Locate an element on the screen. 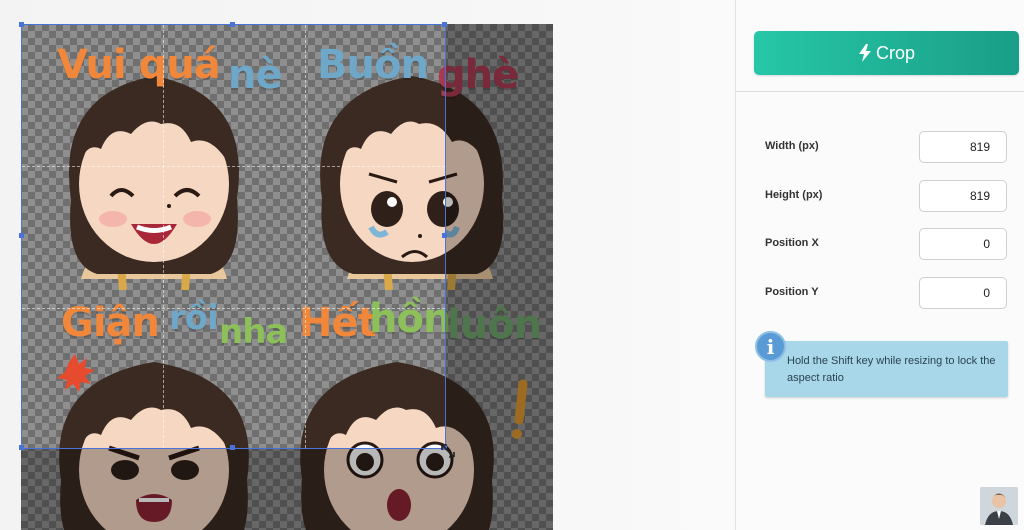 The height and width of the screenshot is (530, 1024). crop-handle-bottom-left is located at coordinates (21, 447).